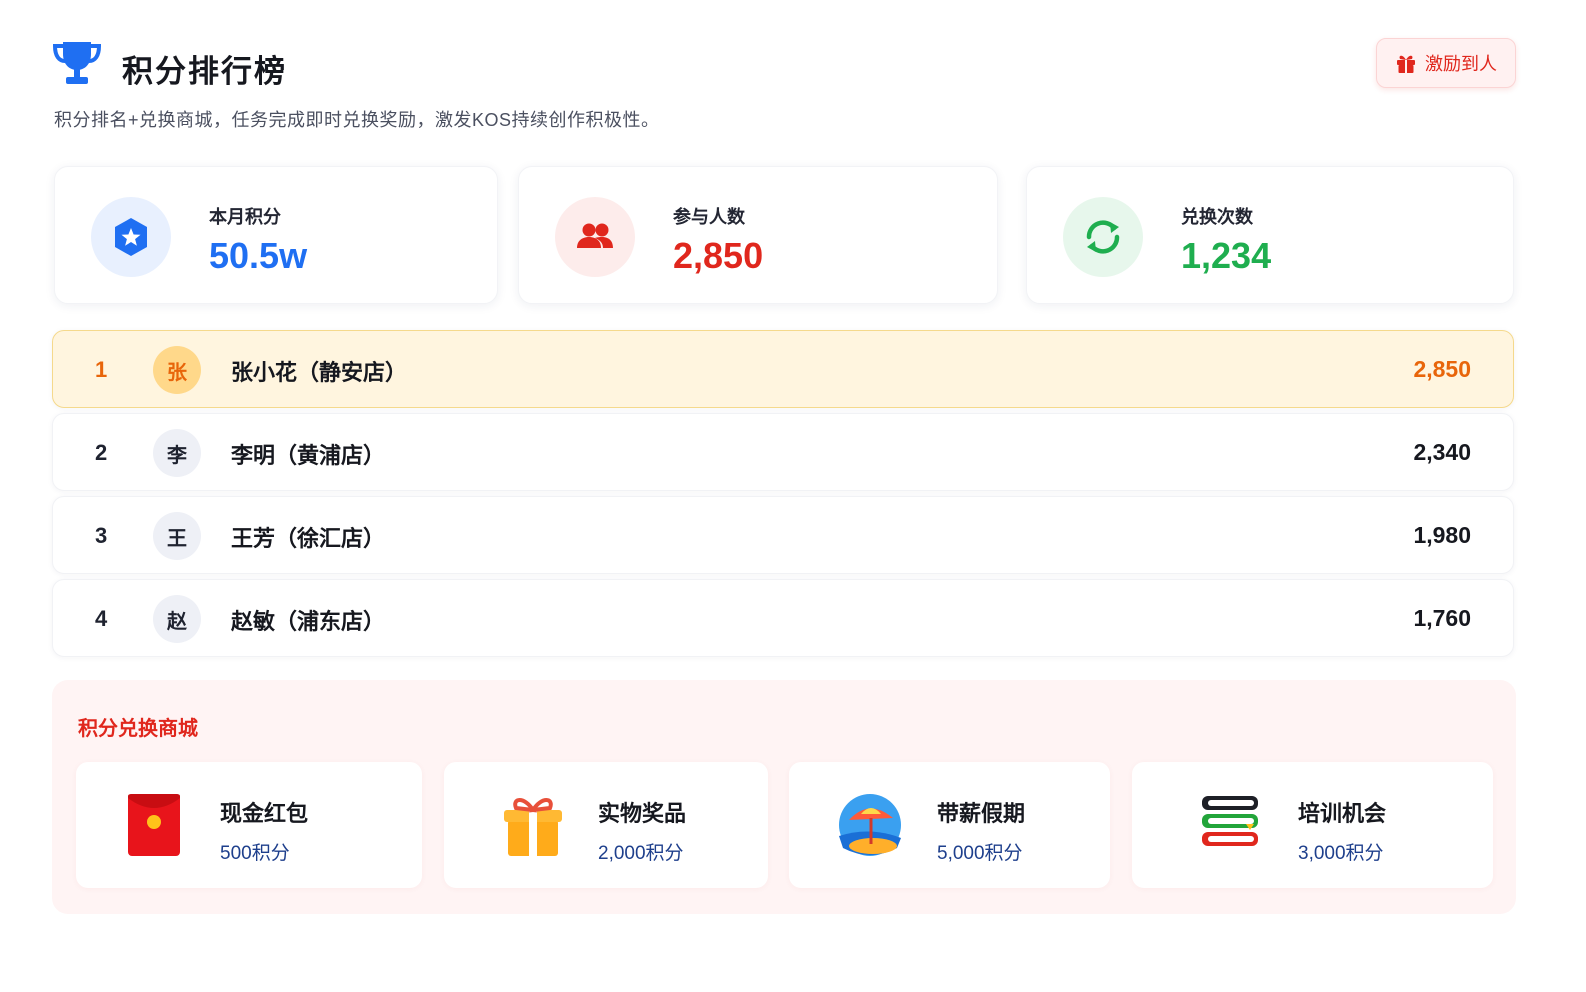  I want to click on avatar: 赵, so click(177, 619).